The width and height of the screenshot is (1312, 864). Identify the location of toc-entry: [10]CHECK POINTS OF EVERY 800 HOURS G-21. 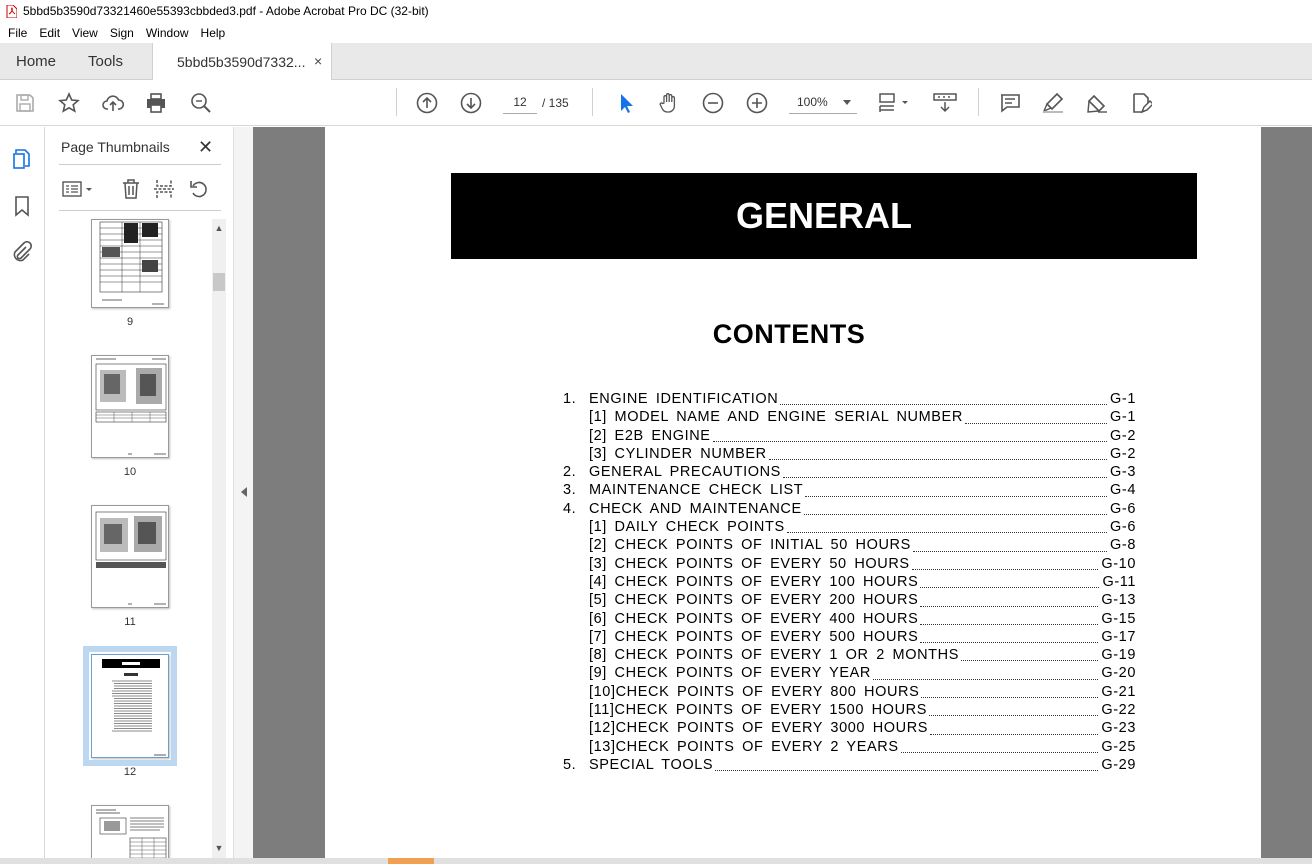
(849, 693).